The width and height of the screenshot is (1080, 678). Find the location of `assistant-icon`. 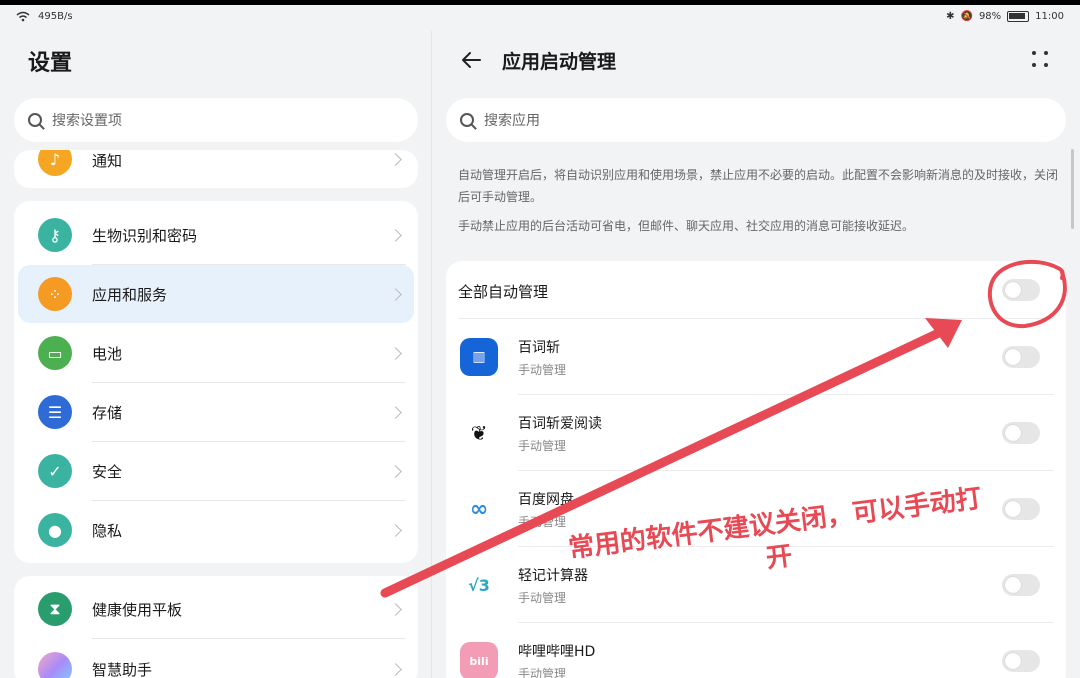

assistant-icon is located at coordinates (55, 665).